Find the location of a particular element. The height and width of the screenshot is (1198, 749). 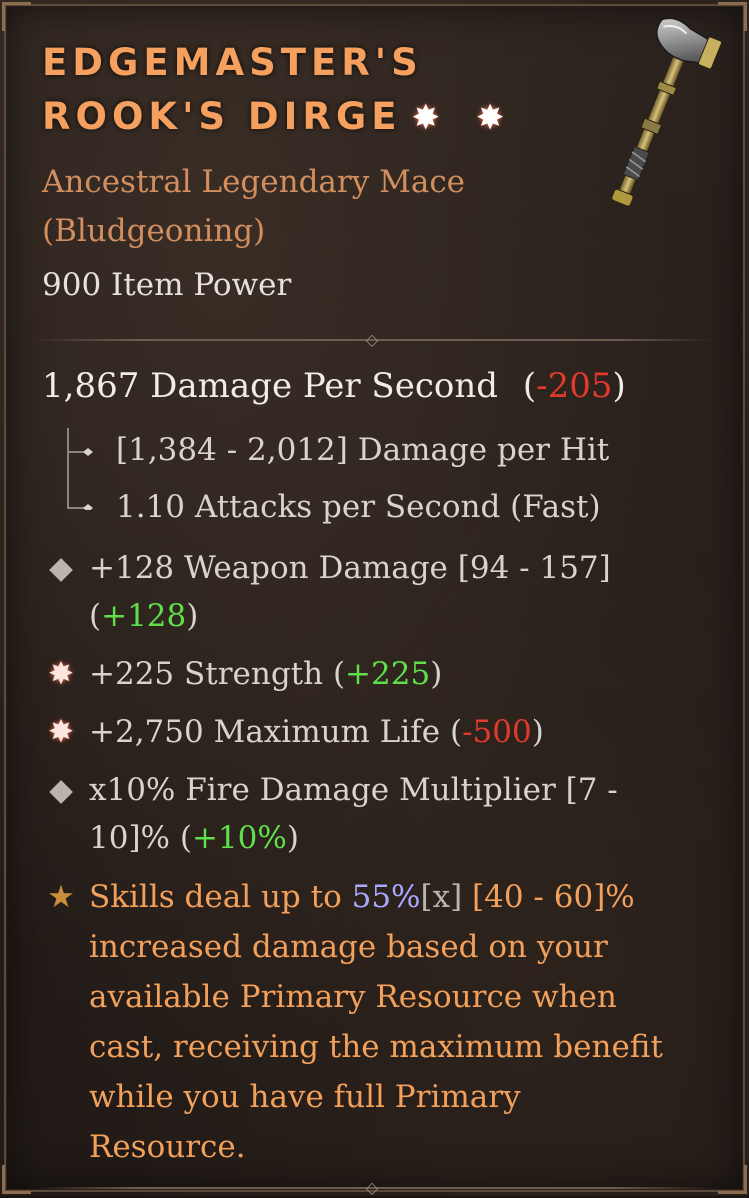

item-name: EDGEMASTER'S ROOK'S DIRGE ✸ ✸ is located at coordinates (279, 90).